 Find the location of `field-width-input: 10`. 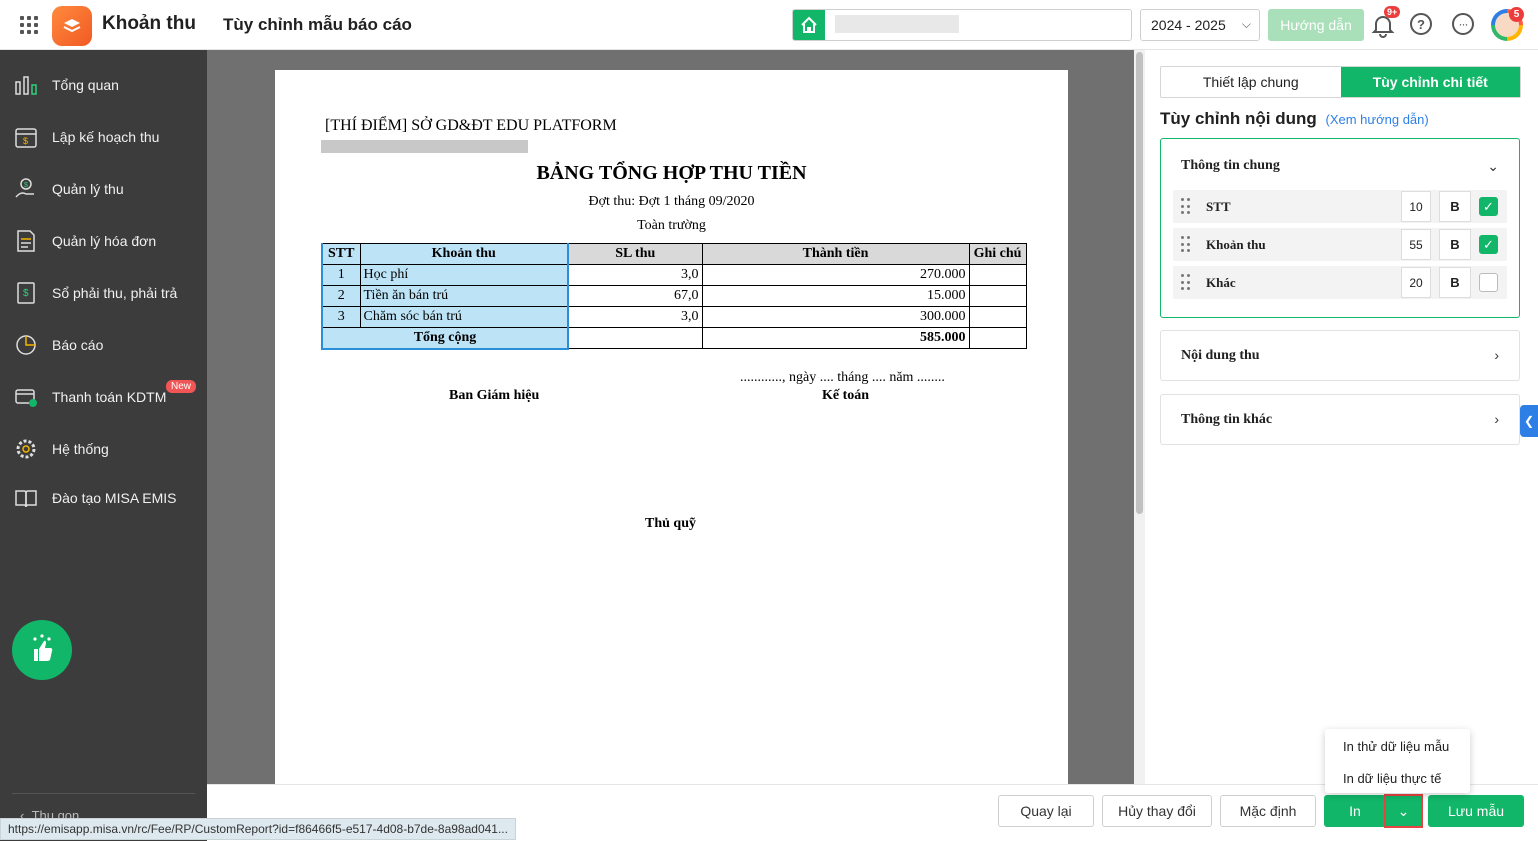

field-width-input: 10 is located at coordinates (1416, 206).